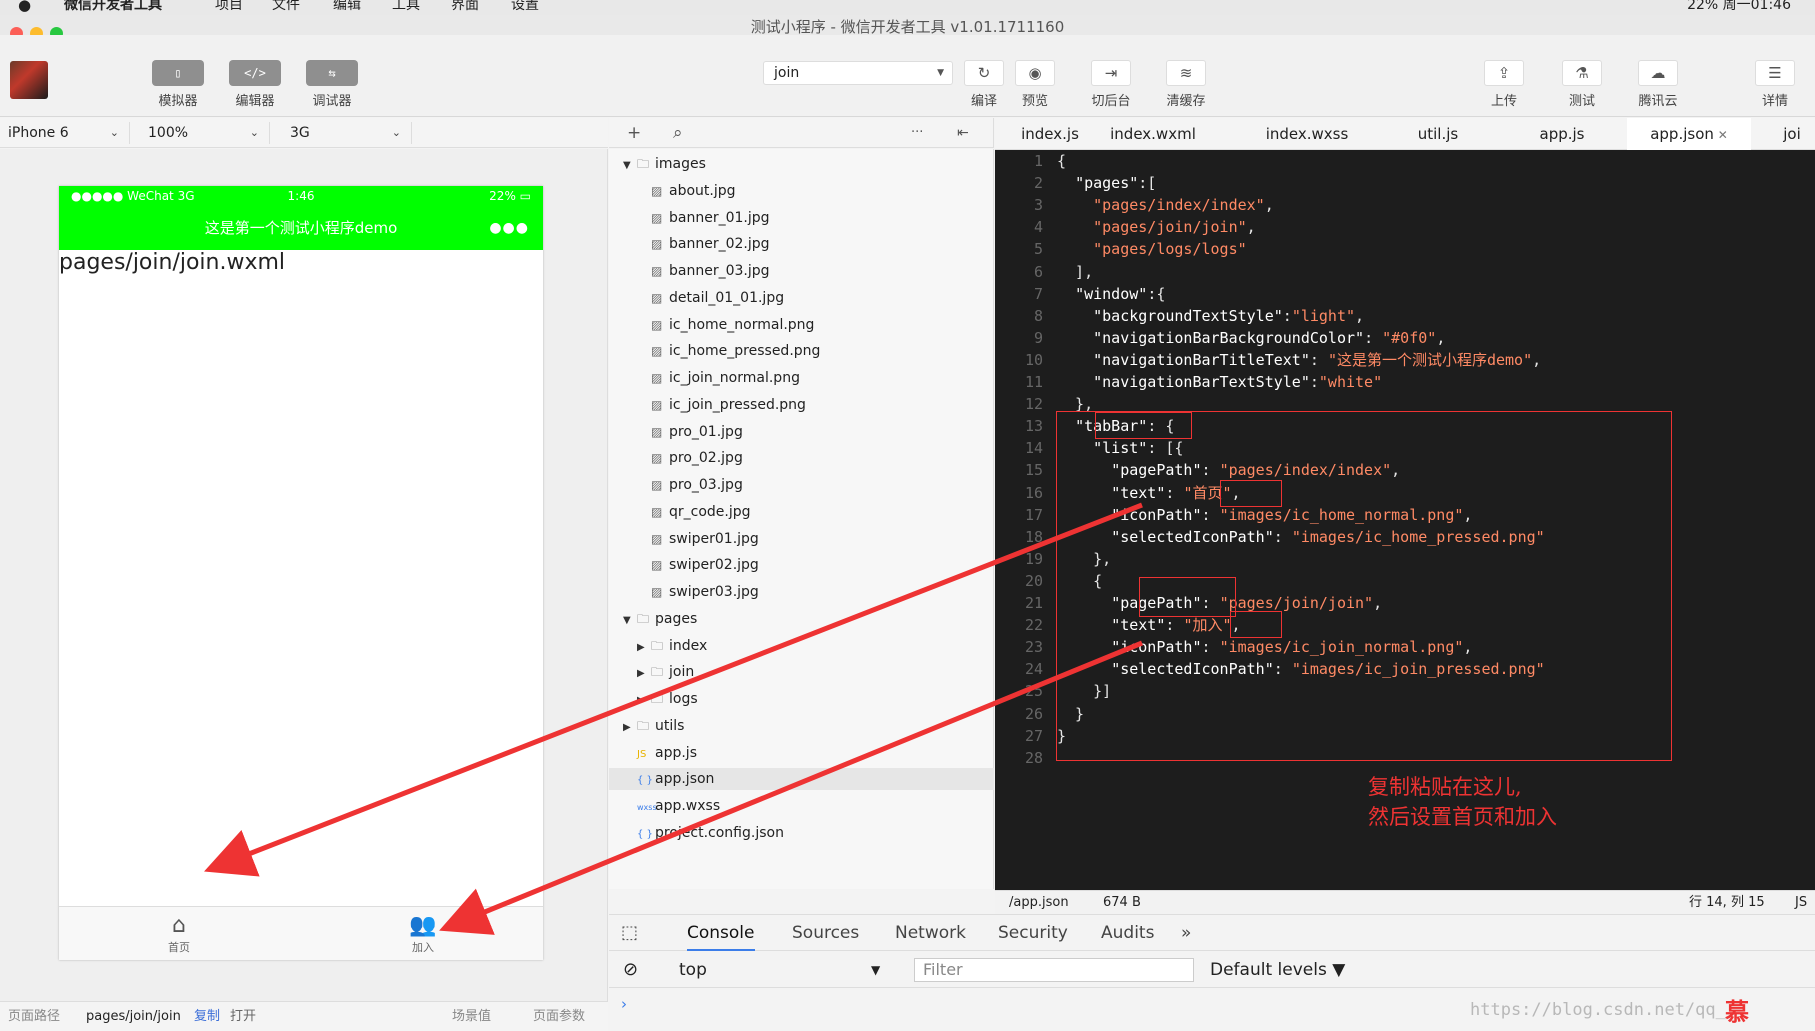 The height and width of the screenshot is (1031, 1815). Describe the element at coordinates (727, 297) in the screenshot. I see `file-tree-label: detail_01_01.jpg` at that location.